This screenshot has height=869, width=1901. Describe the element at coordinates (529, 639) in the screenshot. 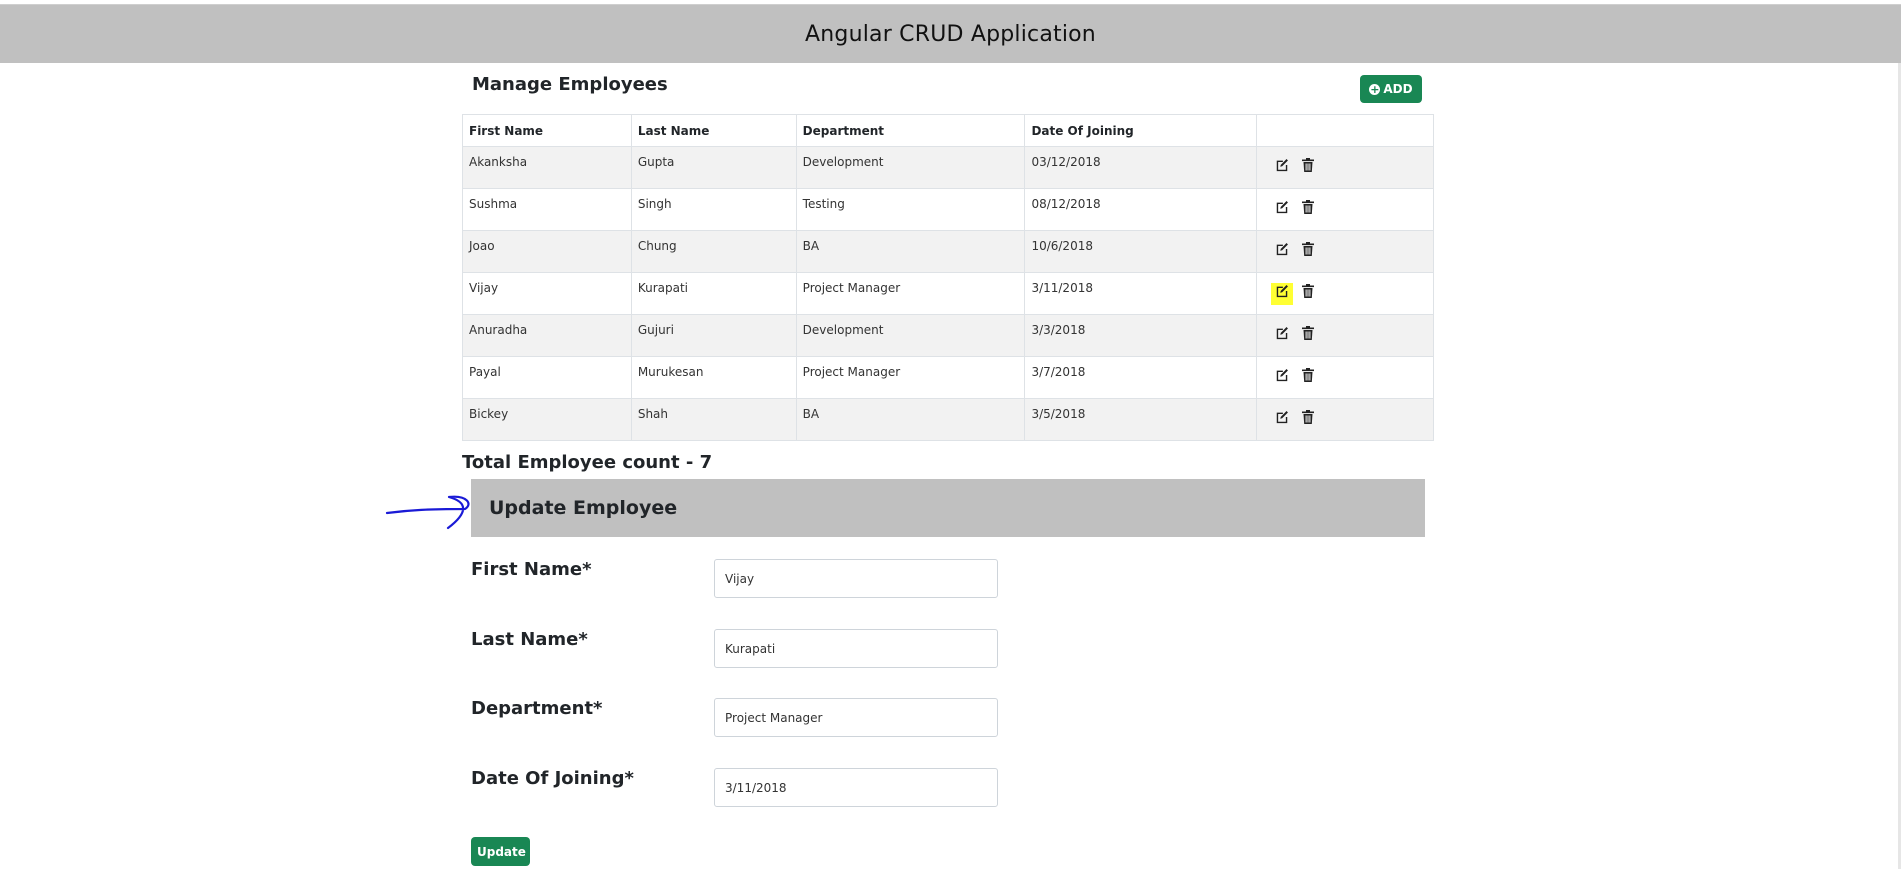

I see `last-name-label: Last Name*` at that location.